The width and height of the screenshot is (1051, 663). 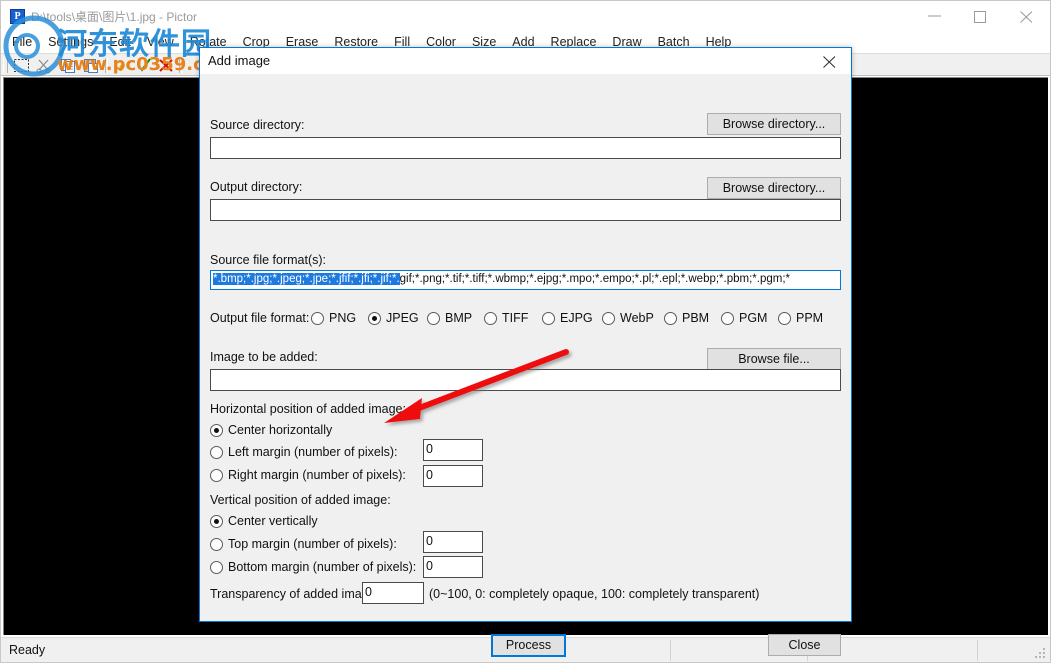 I want to click on close-window-button, so click(x=1027, y=16).